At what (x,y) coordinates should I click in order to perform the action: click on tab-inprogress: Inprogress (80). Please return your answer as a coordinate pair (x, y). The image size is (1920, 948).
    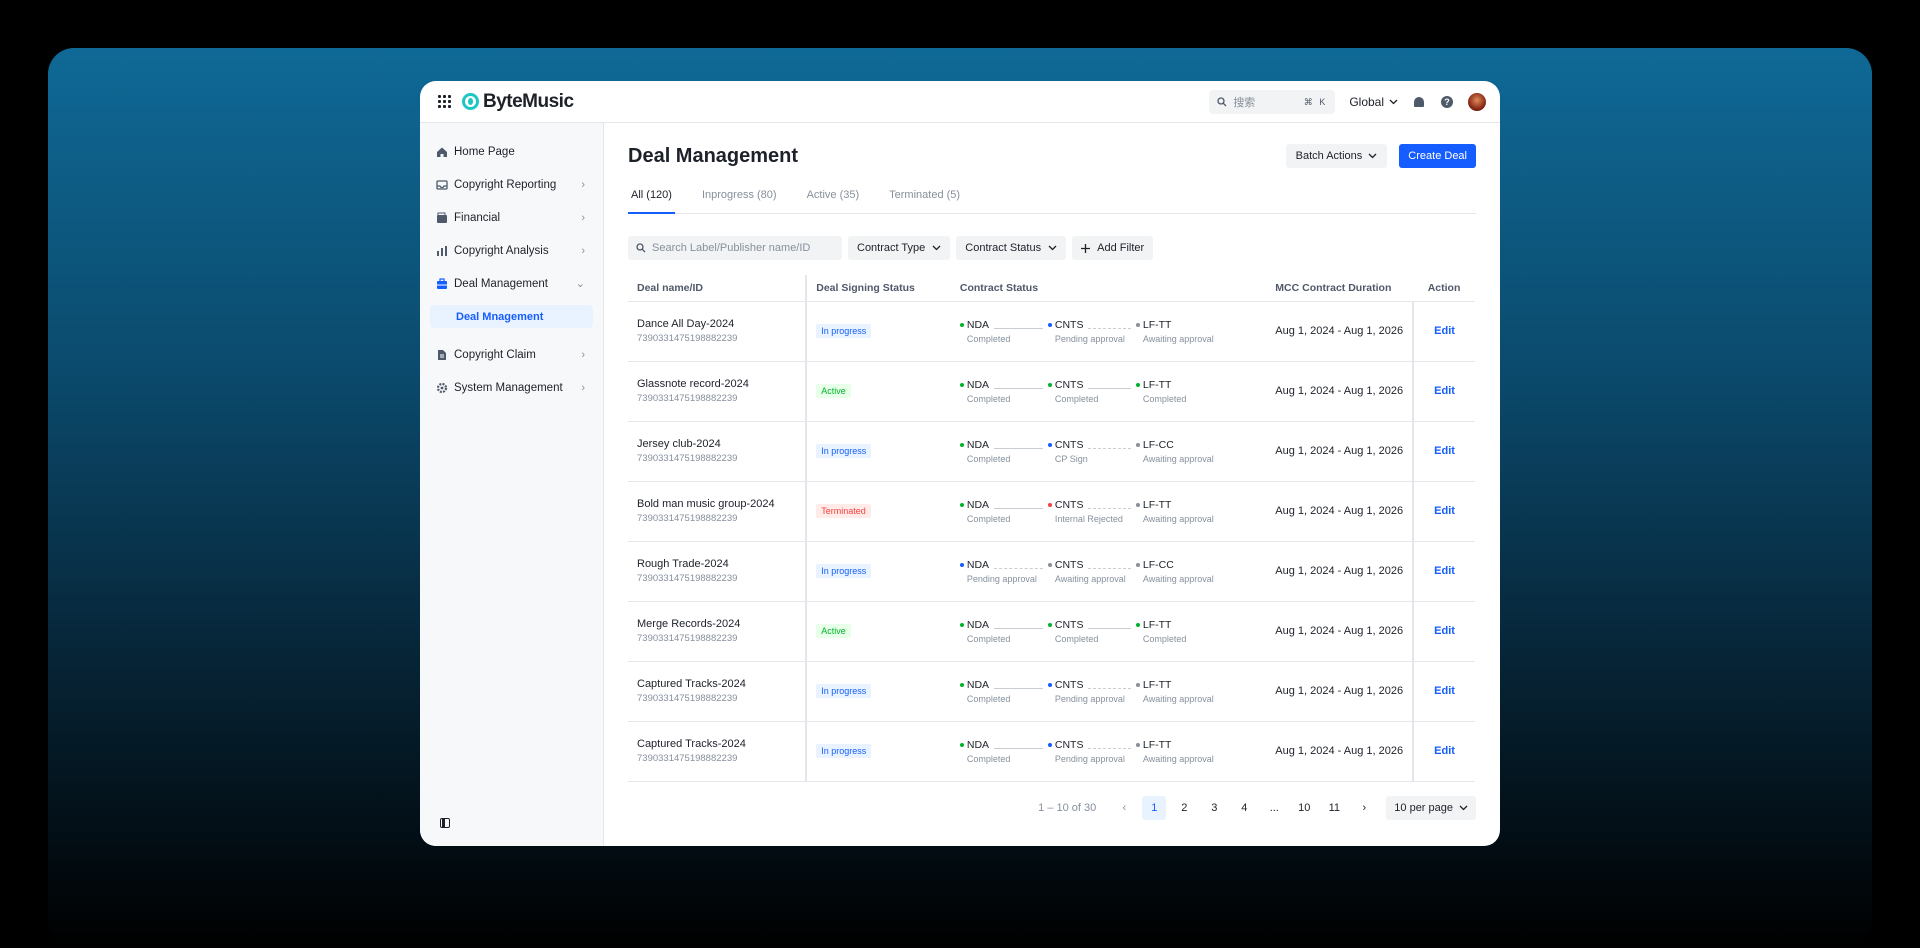
    Looking at the image, I should click on (739, 195).